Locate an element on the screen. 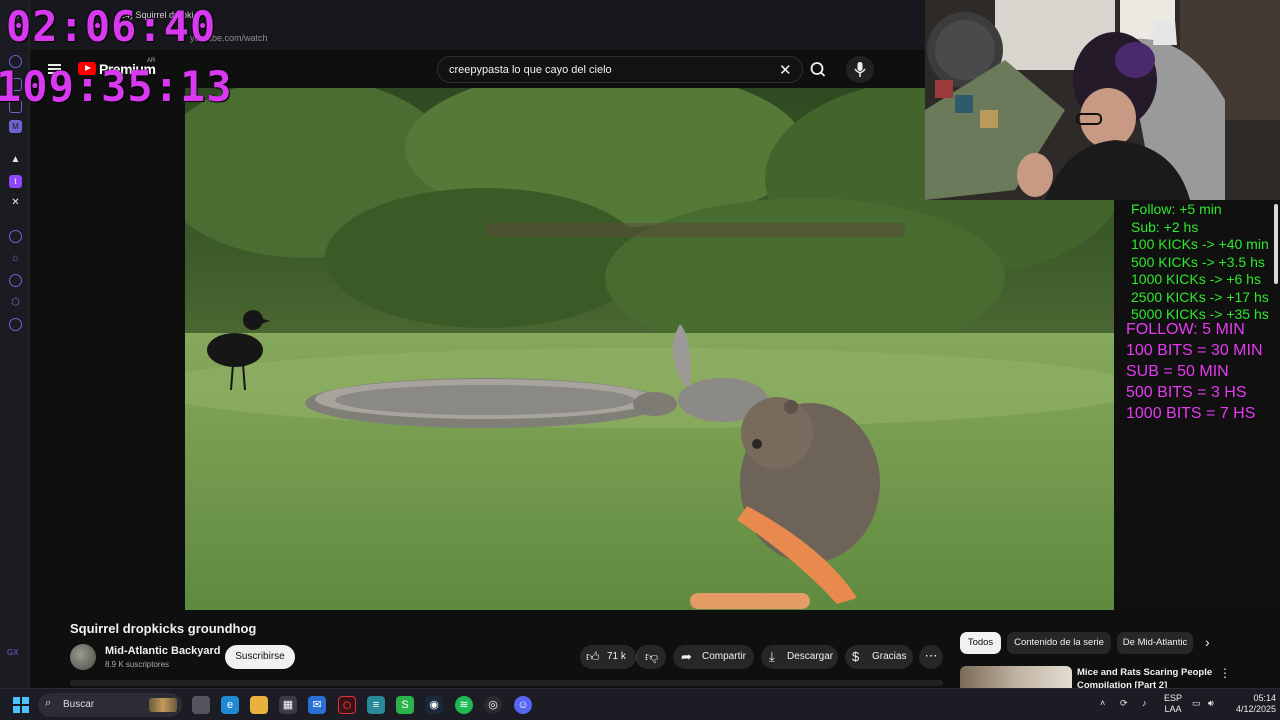 Image resolution: width=1280 pixels, height=720 pixels. opera-gx-icon: O is located at coordinates (347, 705).